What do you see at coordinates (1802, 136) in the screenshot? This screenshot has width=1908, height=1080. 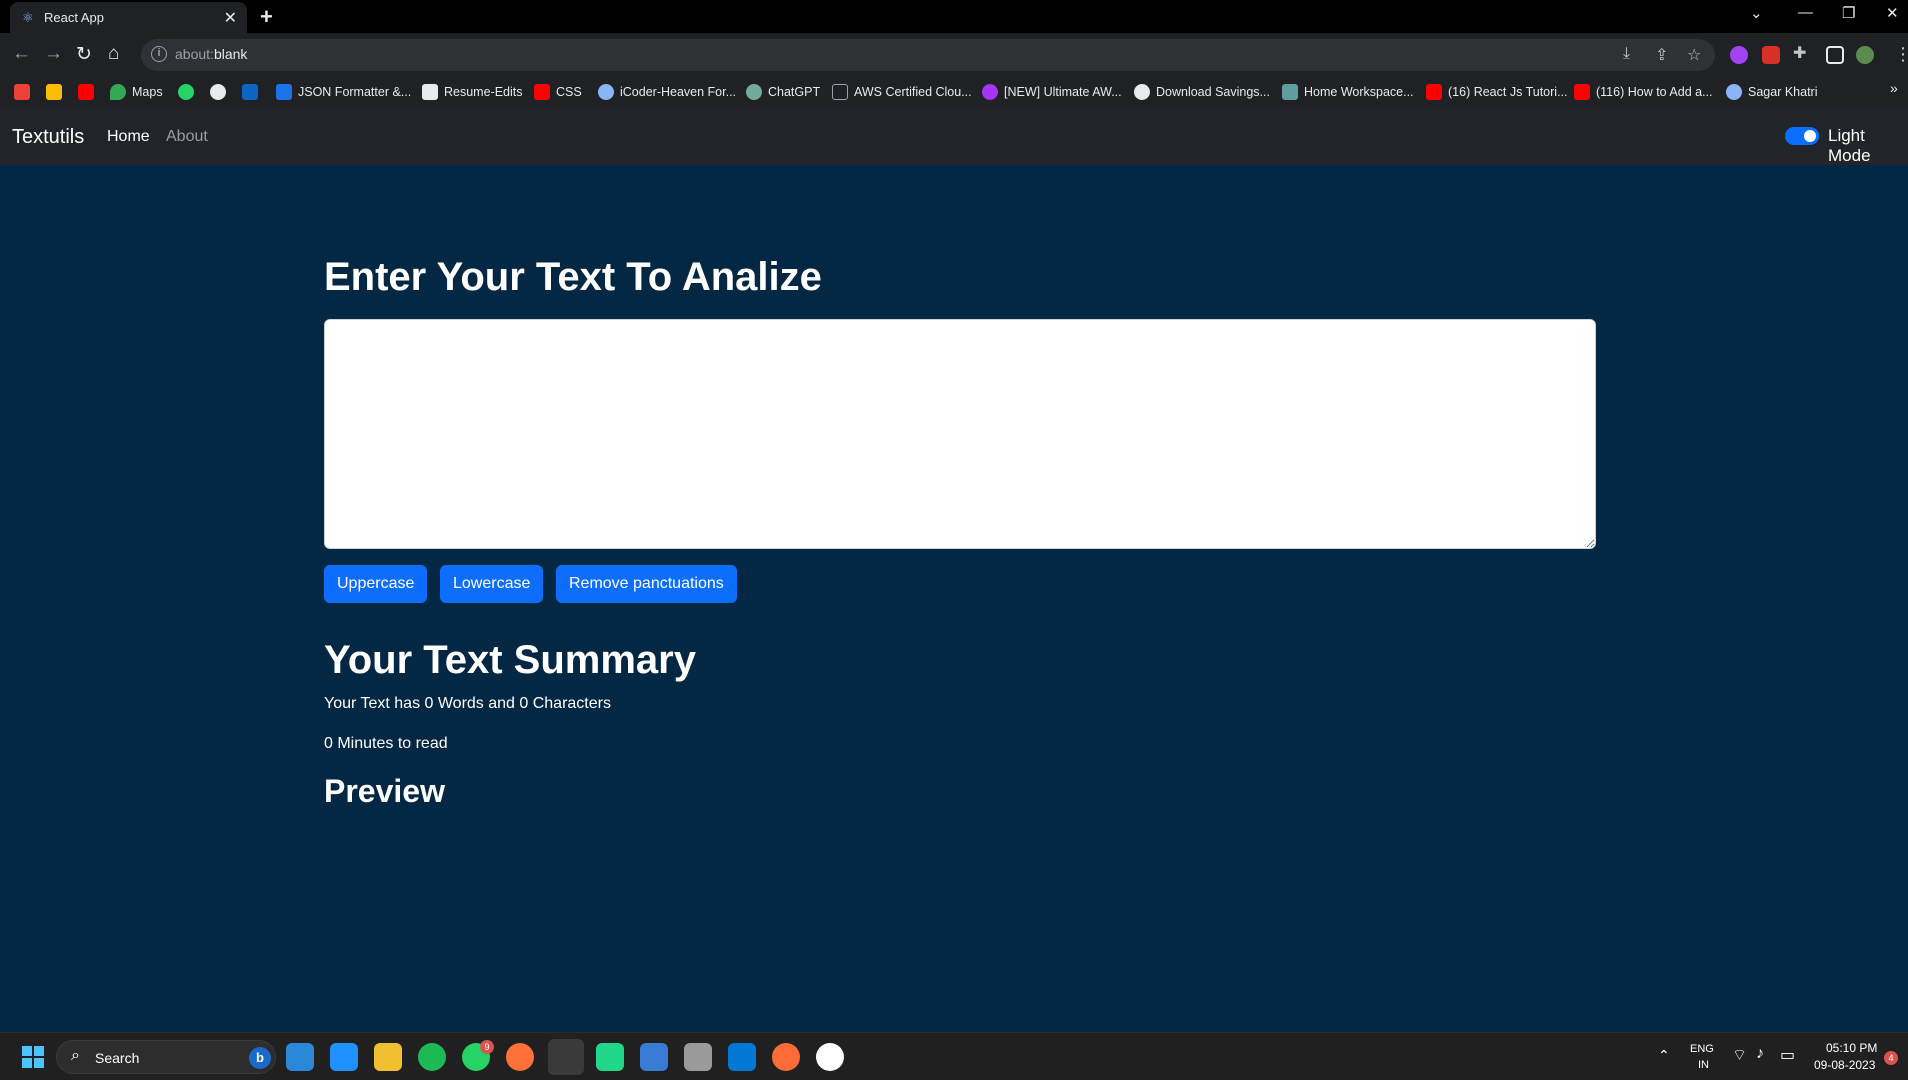 I see `dark-mode-toggle` at bounding box center [1802, 136].